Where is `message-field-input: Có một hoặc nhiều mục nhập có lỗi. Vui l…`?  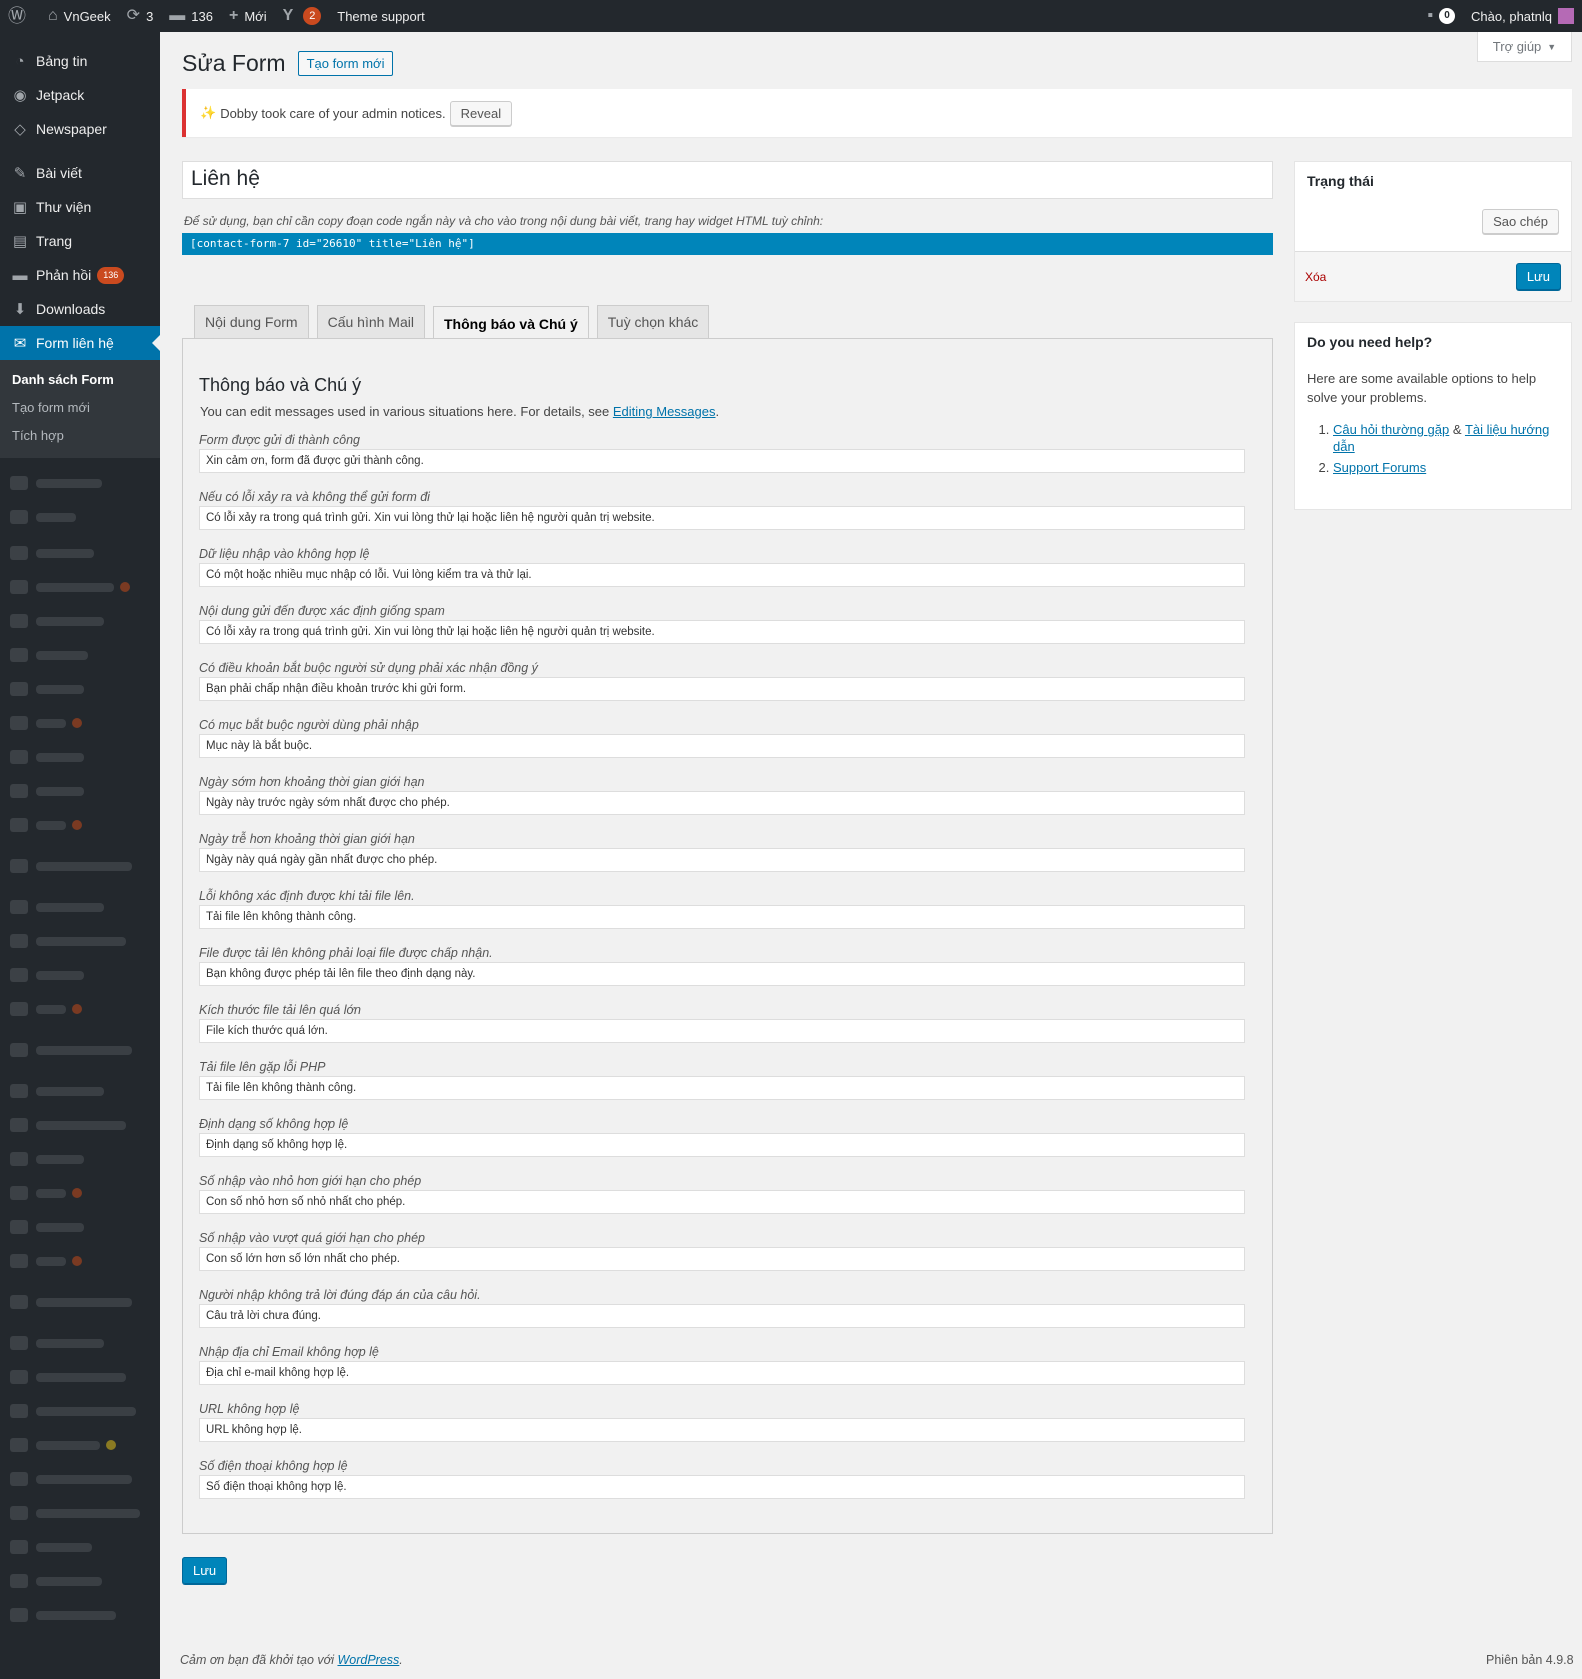
message-field-input: Có một hoặc nhiều mục nhập có lỗi. Vui l… is located at coordinates (722, 575).